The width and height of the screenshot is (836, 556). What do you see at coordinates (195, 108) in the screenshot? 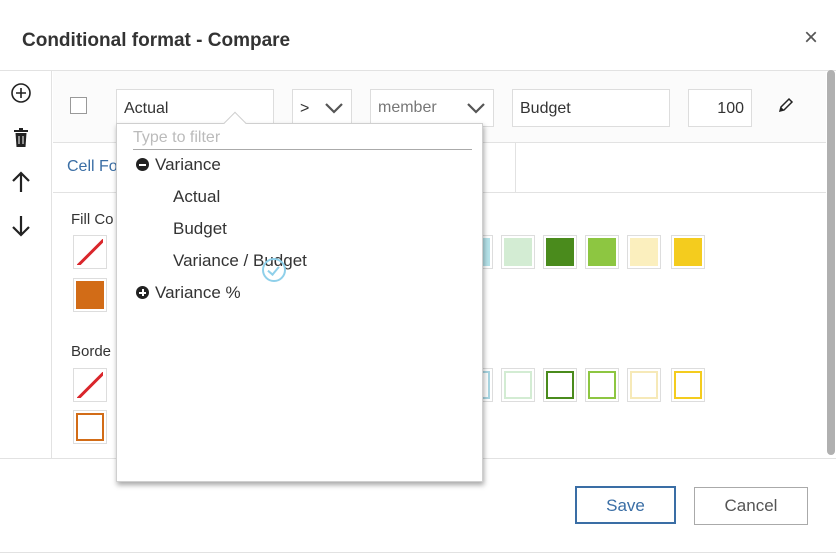
I see `measure-select: Actual` at bounding box center [195, 108].